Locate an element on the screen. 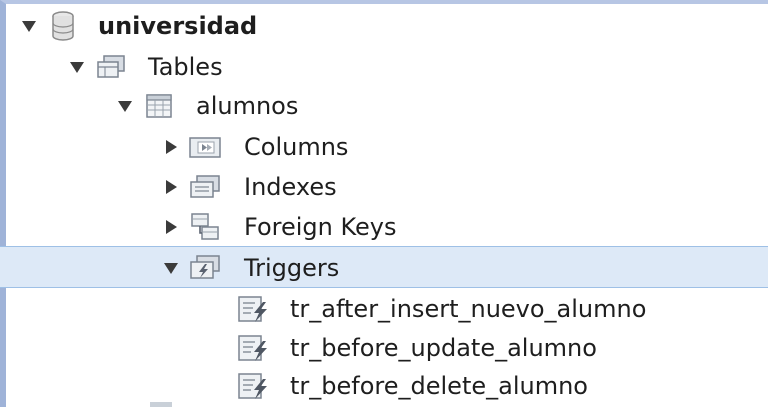 Image resolution: width=768 pixels, height=407 pixels. triggers-label: Triggers is located at coordinates (292, 268).